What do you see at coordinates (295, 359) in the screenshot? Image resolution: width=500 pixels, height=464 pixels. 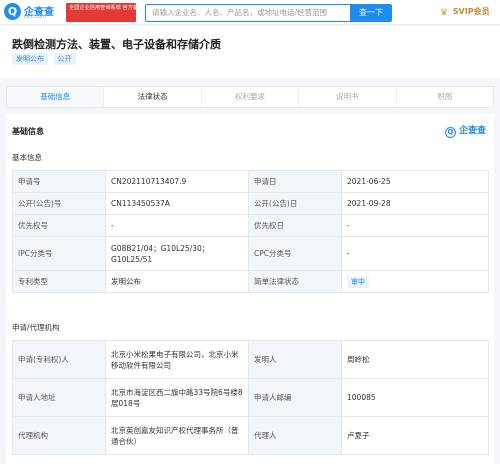 I see `label-inventor: 发明人` at bounding box center [295, 359].